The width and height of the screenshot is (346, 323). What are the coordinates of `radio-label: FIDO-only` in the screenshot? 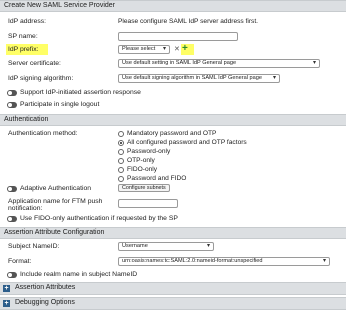 It's located at (142, 169).